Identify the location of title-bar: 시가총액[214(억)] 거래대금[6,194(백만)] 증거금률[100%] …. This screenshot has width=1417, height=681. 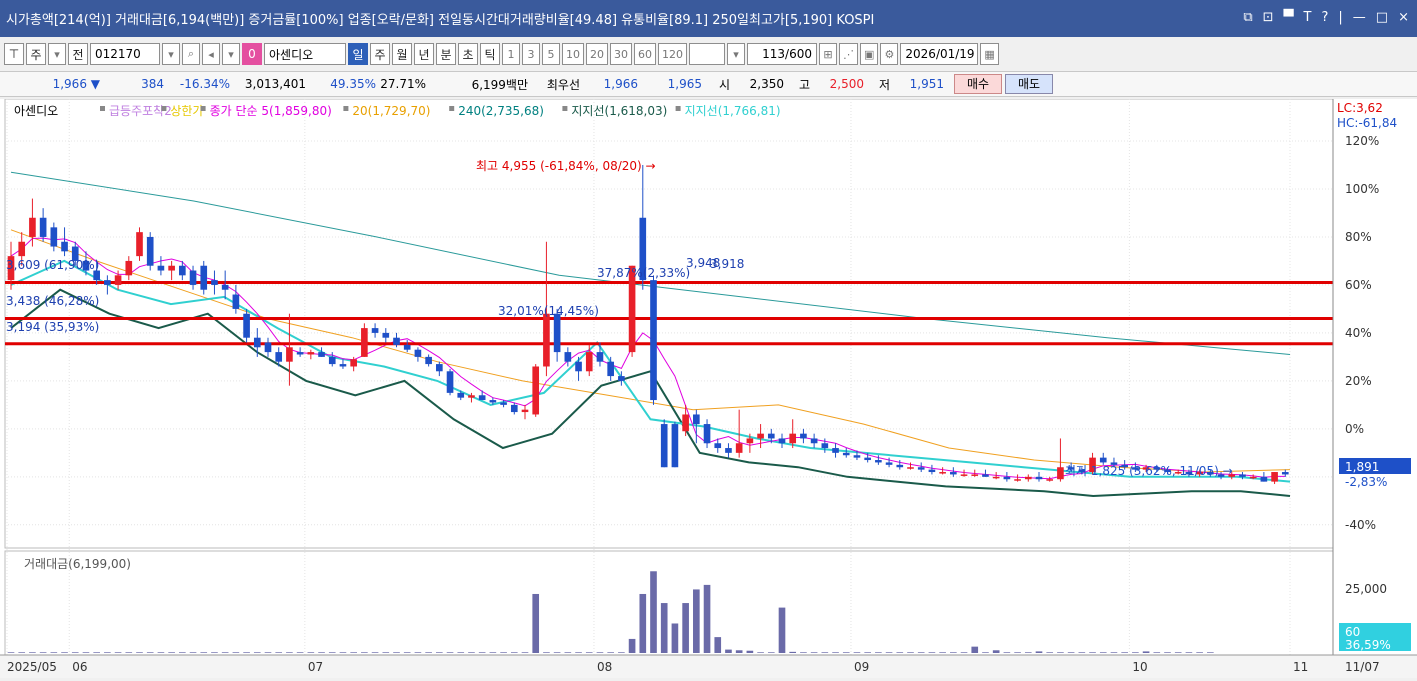
(708, 18).